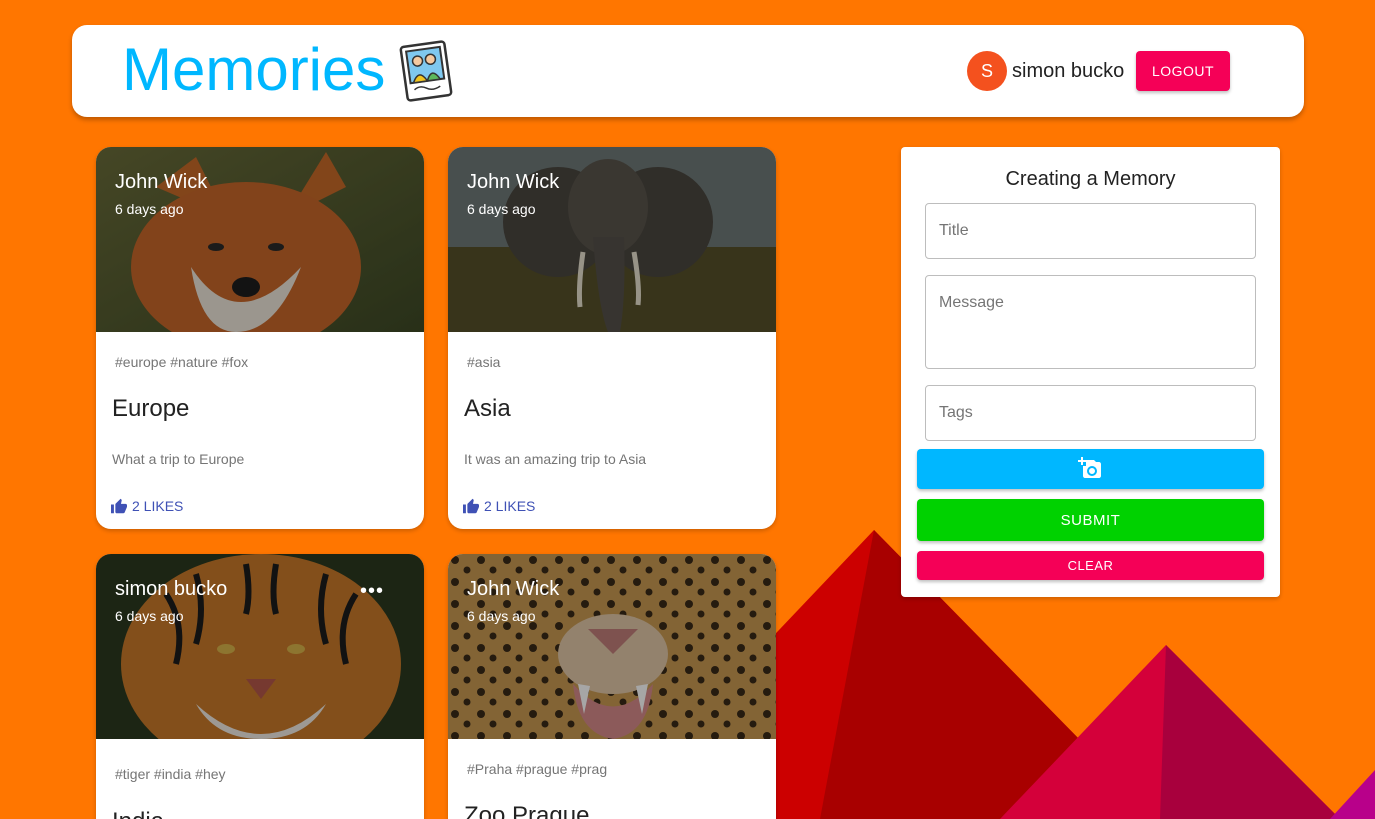 The image size is (1375, 819). I want to click on post-title: Asia, so click(487, 408).